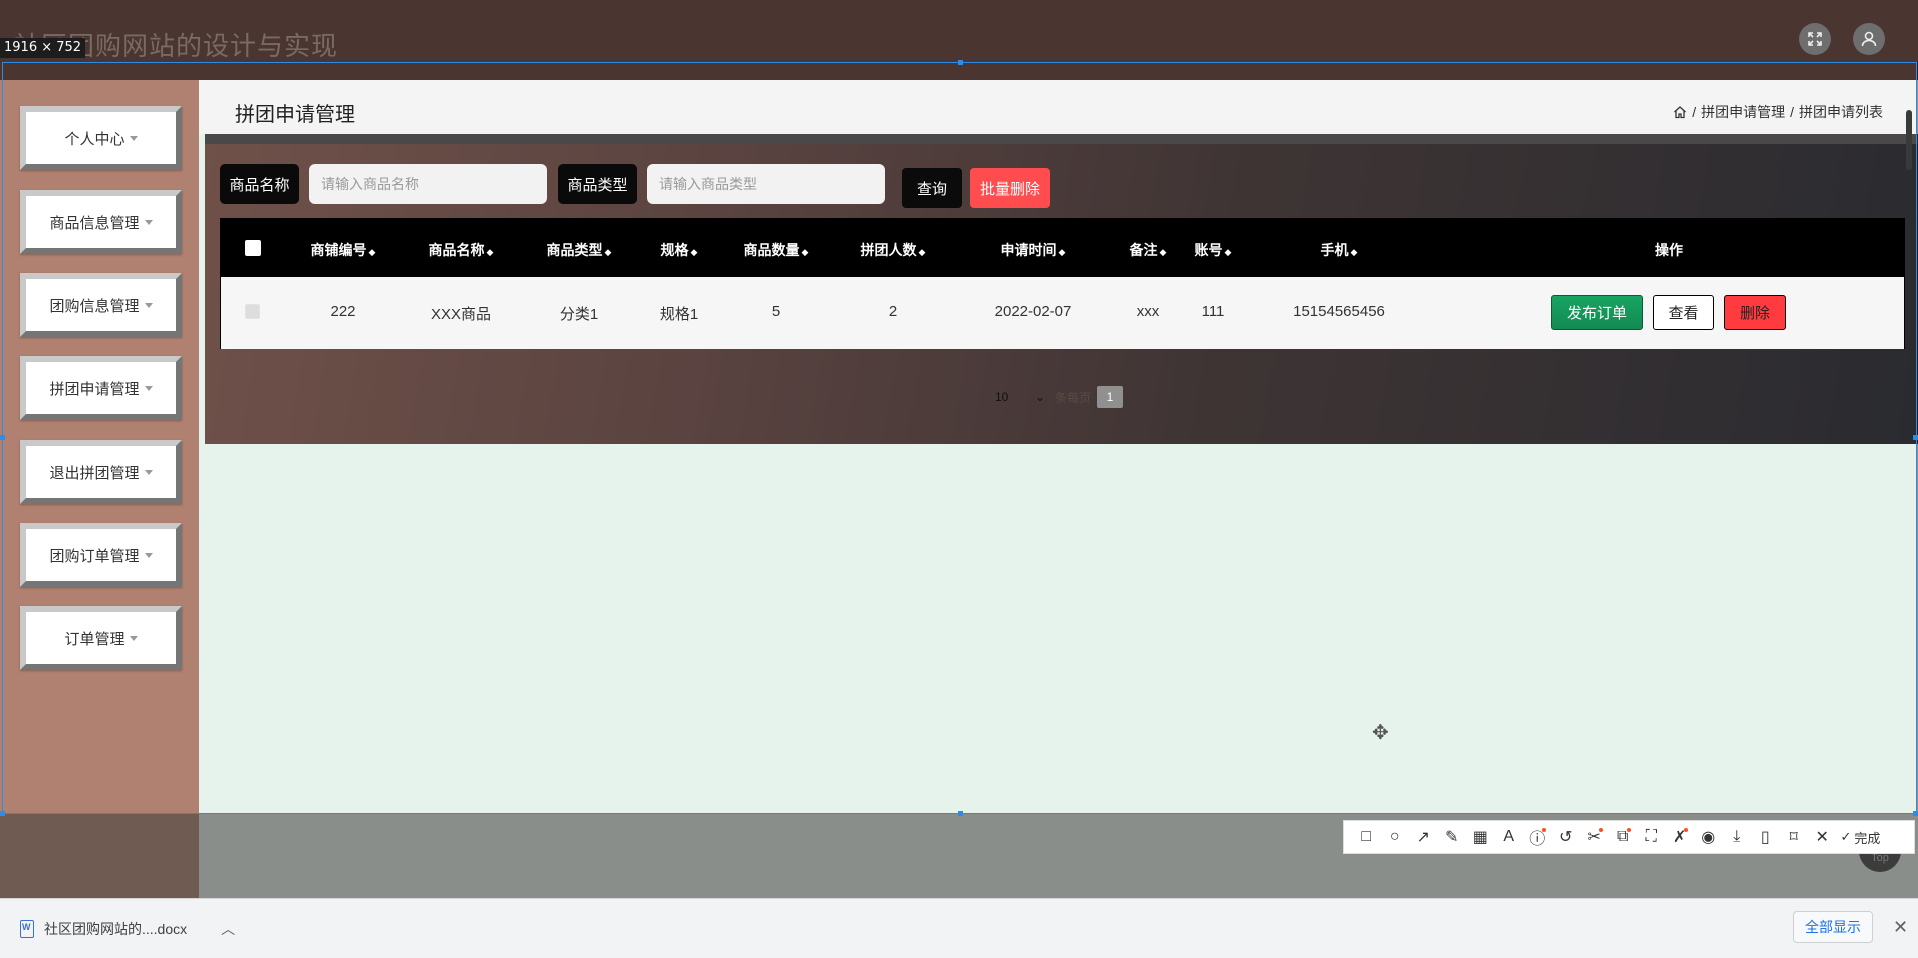  What do you see at coordinates (1010, 188) in the screenshot?
I see `batch-delete-button: 批量删除` at bounding box center [1010, 188].